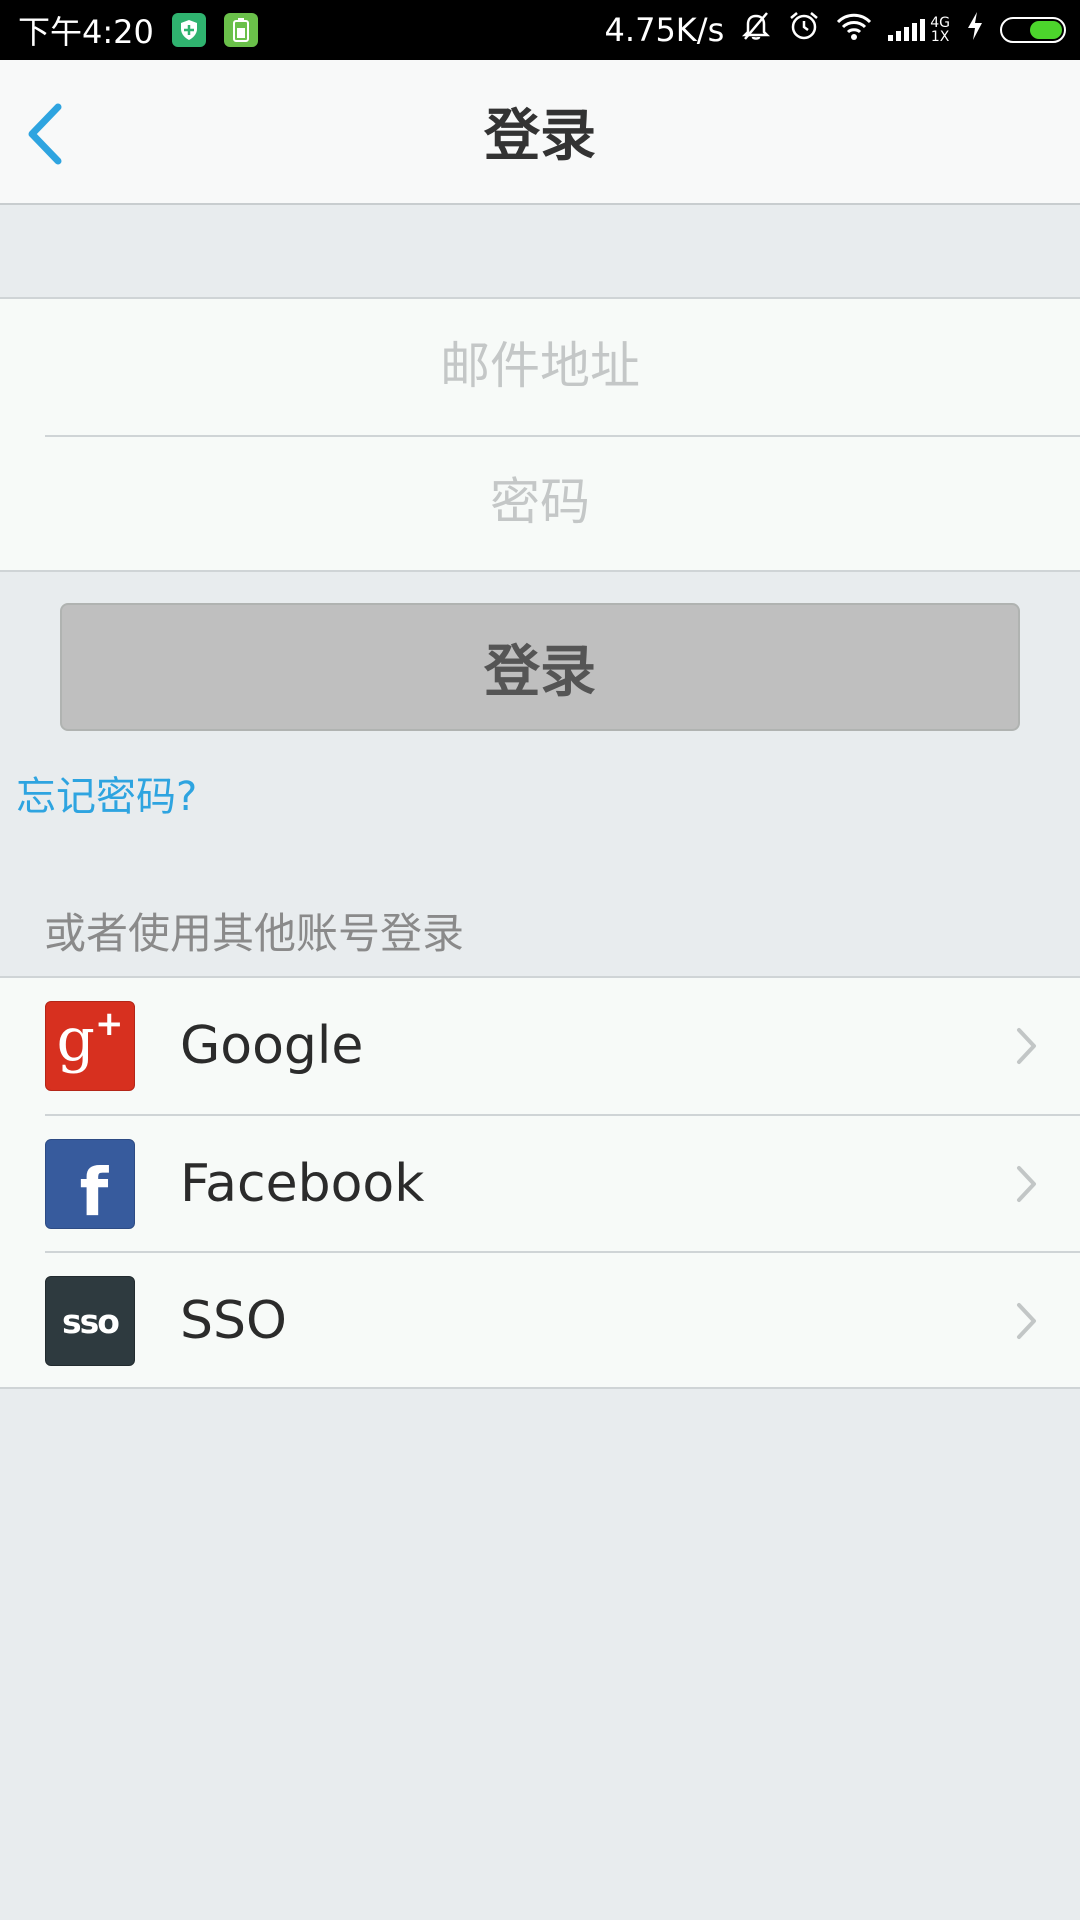 The image size is (1080, 1920). Describe the element at coordinates (664, 30) in the screenshot. I see `net-speed: 4.75K/s` at that location.